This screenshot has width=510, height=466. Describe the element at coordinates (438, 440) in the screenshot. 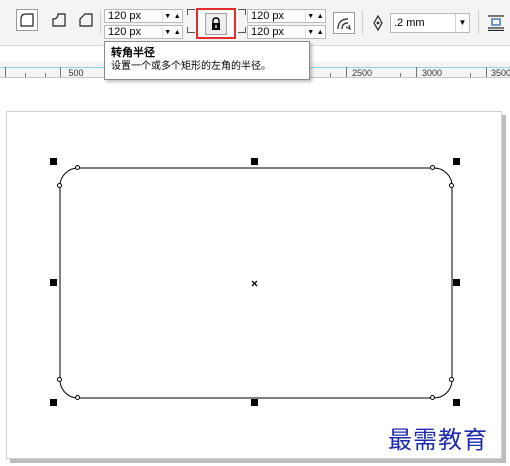

I see `watermark: 最需教育` at that location.